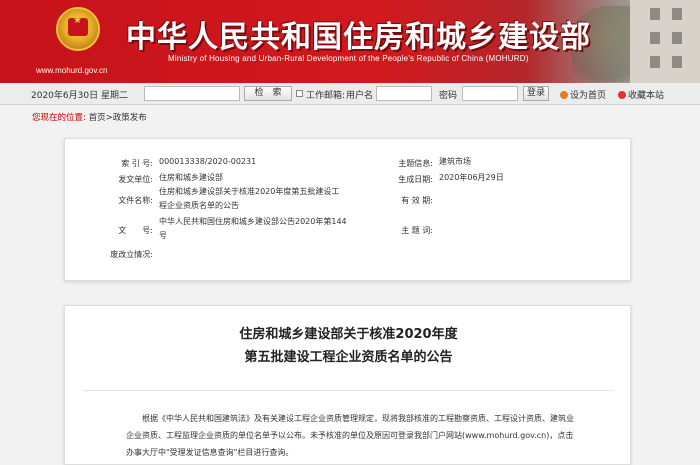  I want to click on breadcrumb-location-label: 您现在的位置:, so click(59, 118).